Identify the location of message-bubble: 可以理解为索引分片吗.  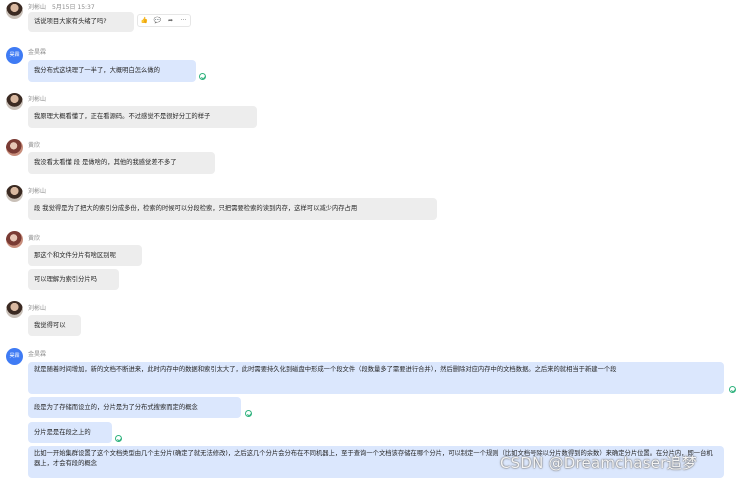
(73, 279).